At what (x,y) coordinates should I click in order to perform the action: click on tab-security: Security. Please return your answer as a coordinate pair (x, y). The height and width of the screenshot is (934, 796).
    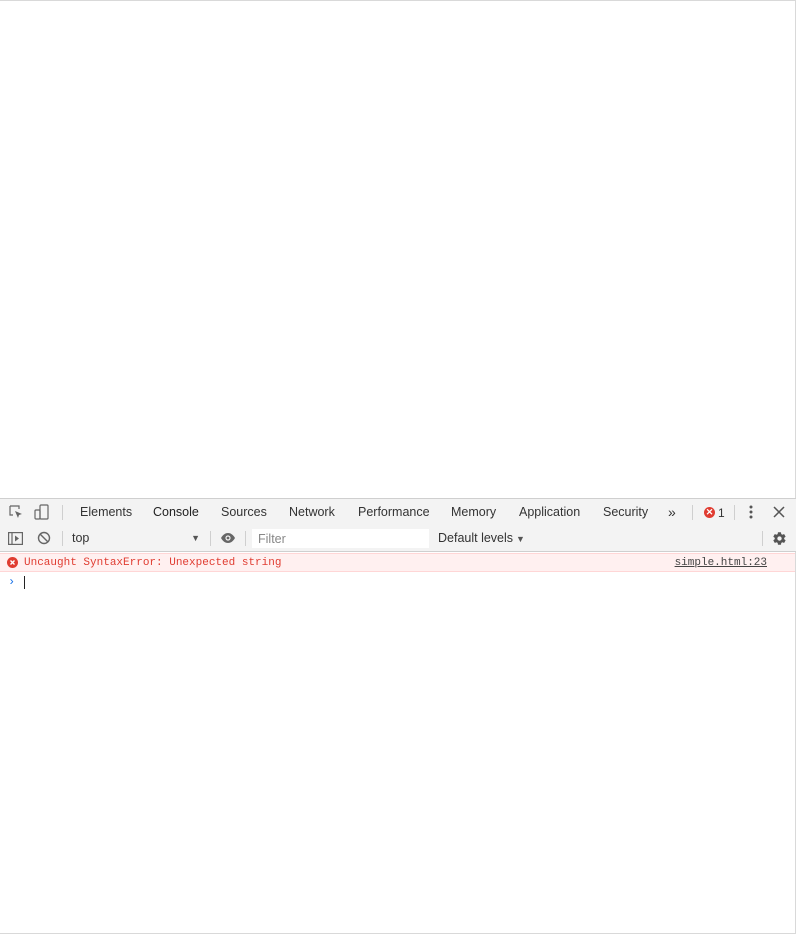
    Looking at the image, I should click on (625, 512).